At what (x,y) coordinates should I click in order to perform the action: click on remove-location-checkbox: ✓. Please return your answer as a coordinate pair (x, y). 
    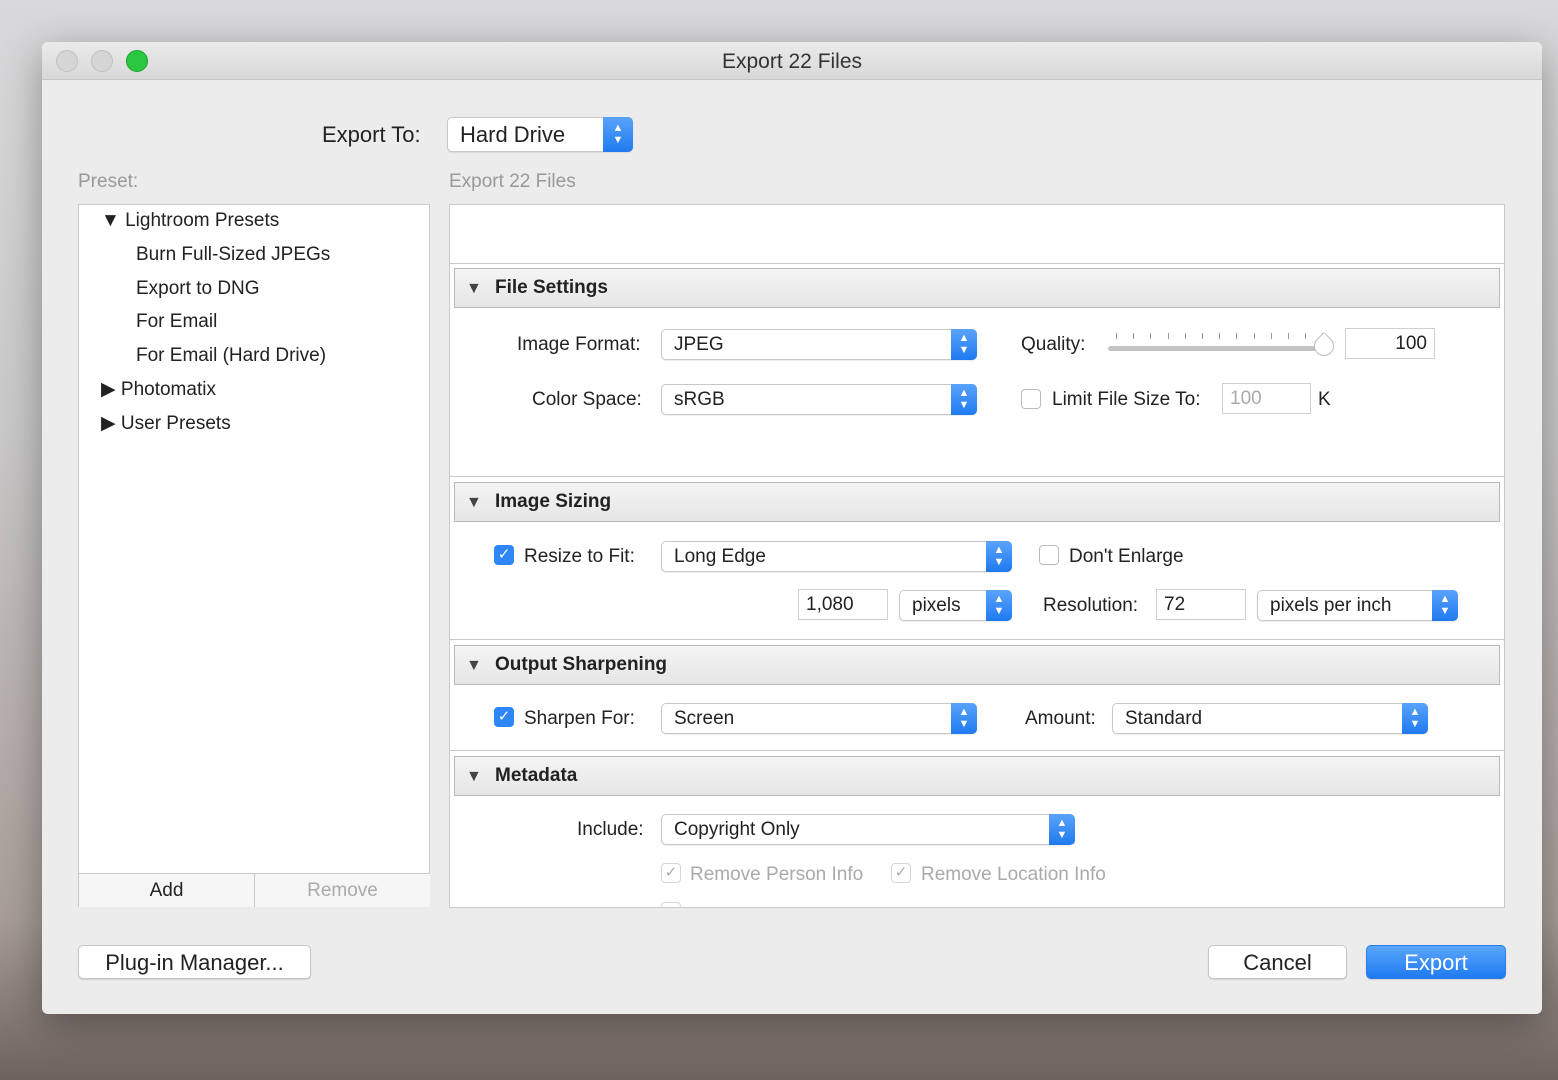
    Looking at the image, I should click on (901, 873).